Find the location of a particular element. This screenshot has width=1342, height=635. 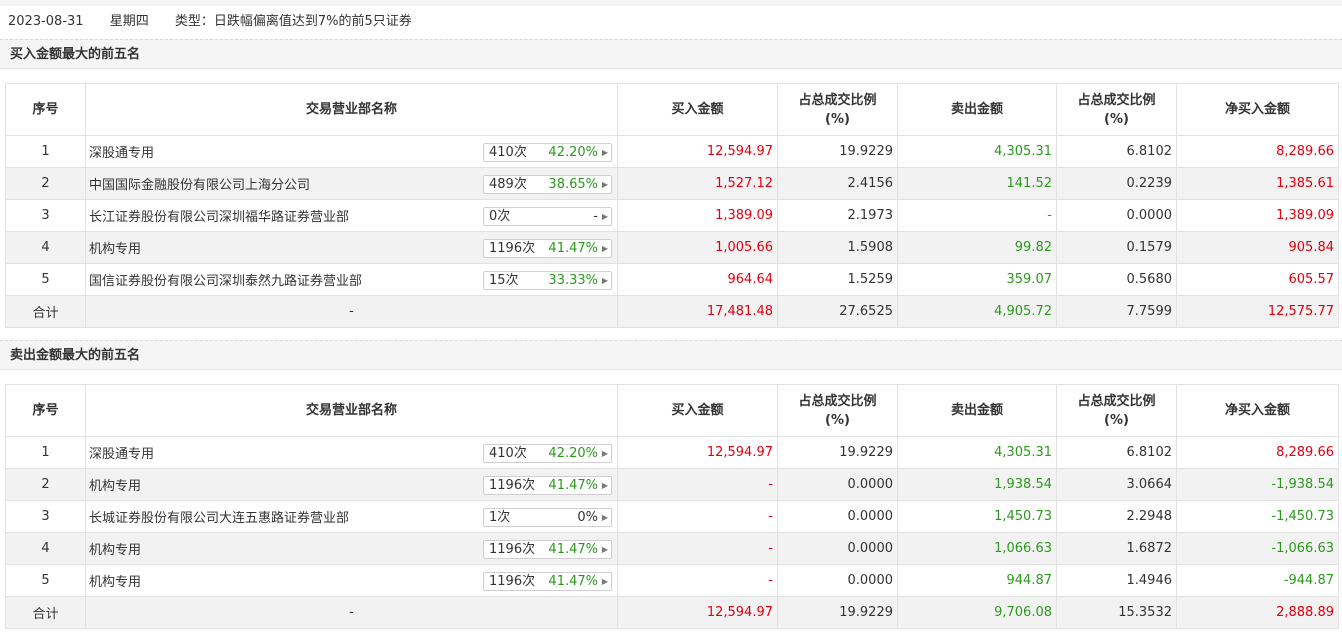

info-bar: 2023-08-31 星期四 类型：日跌幅偏离值达到7%的前5只证券 is located at coordinates (221, 22).